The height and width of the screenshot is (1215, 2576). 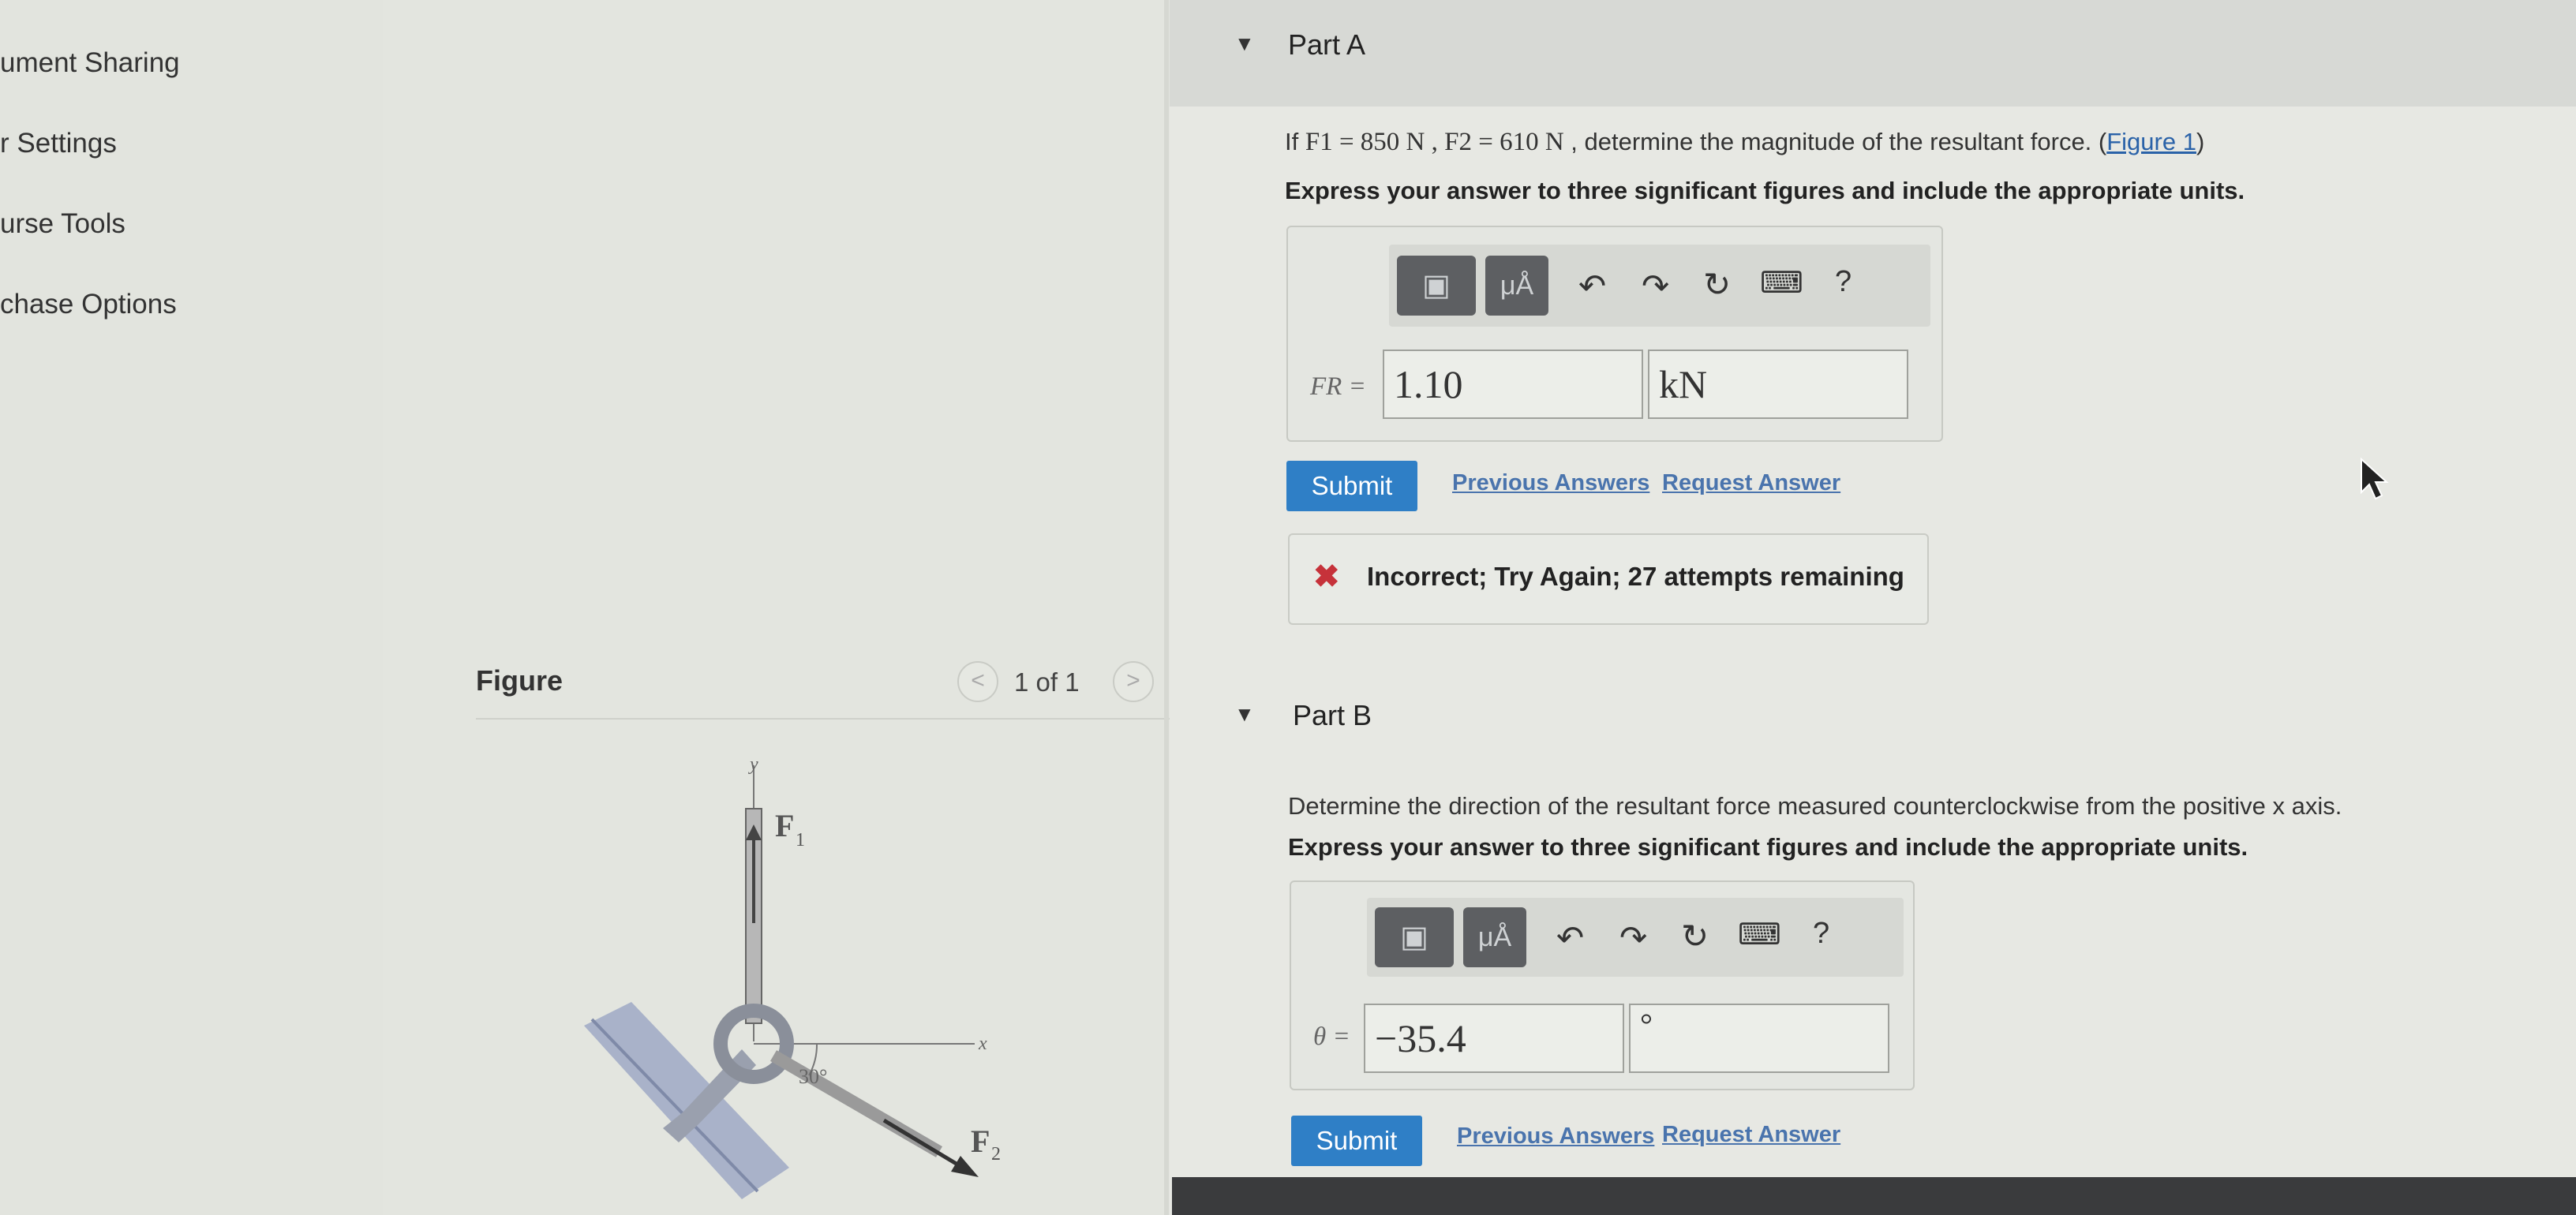 What do you see at coordinates (1513, 384) in the screenshot?
I see `part-a-value-input: 1.10` at bounding box center [1513, 384].